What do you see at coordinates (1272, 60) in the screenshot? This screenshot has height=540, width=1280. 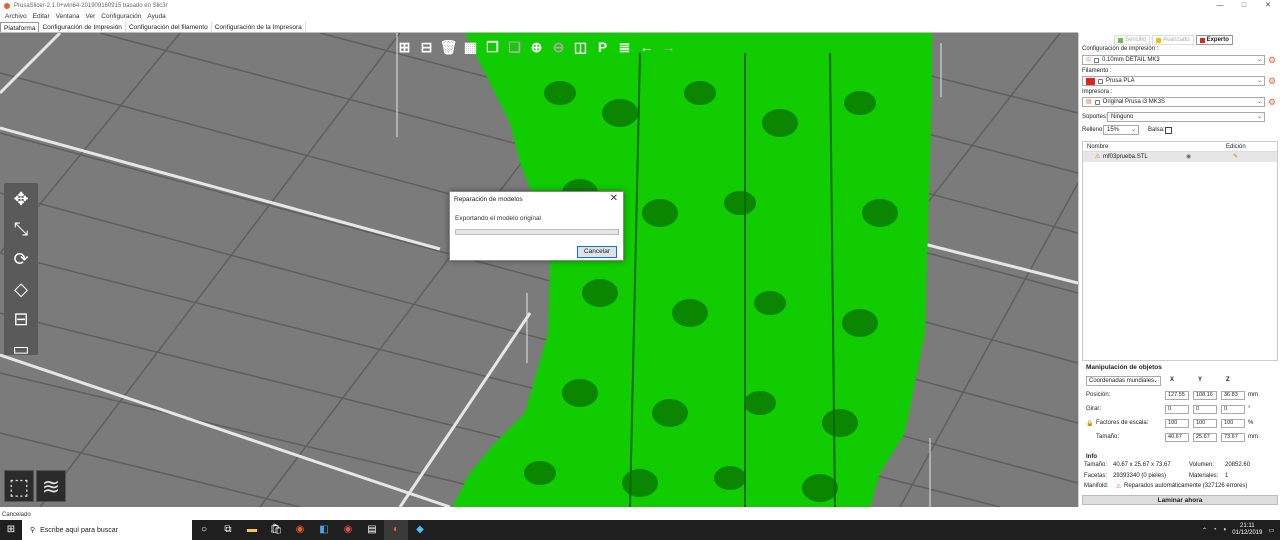 I see `print-settings-gear-icon: ⚙` at bounding box center [1272, 60].